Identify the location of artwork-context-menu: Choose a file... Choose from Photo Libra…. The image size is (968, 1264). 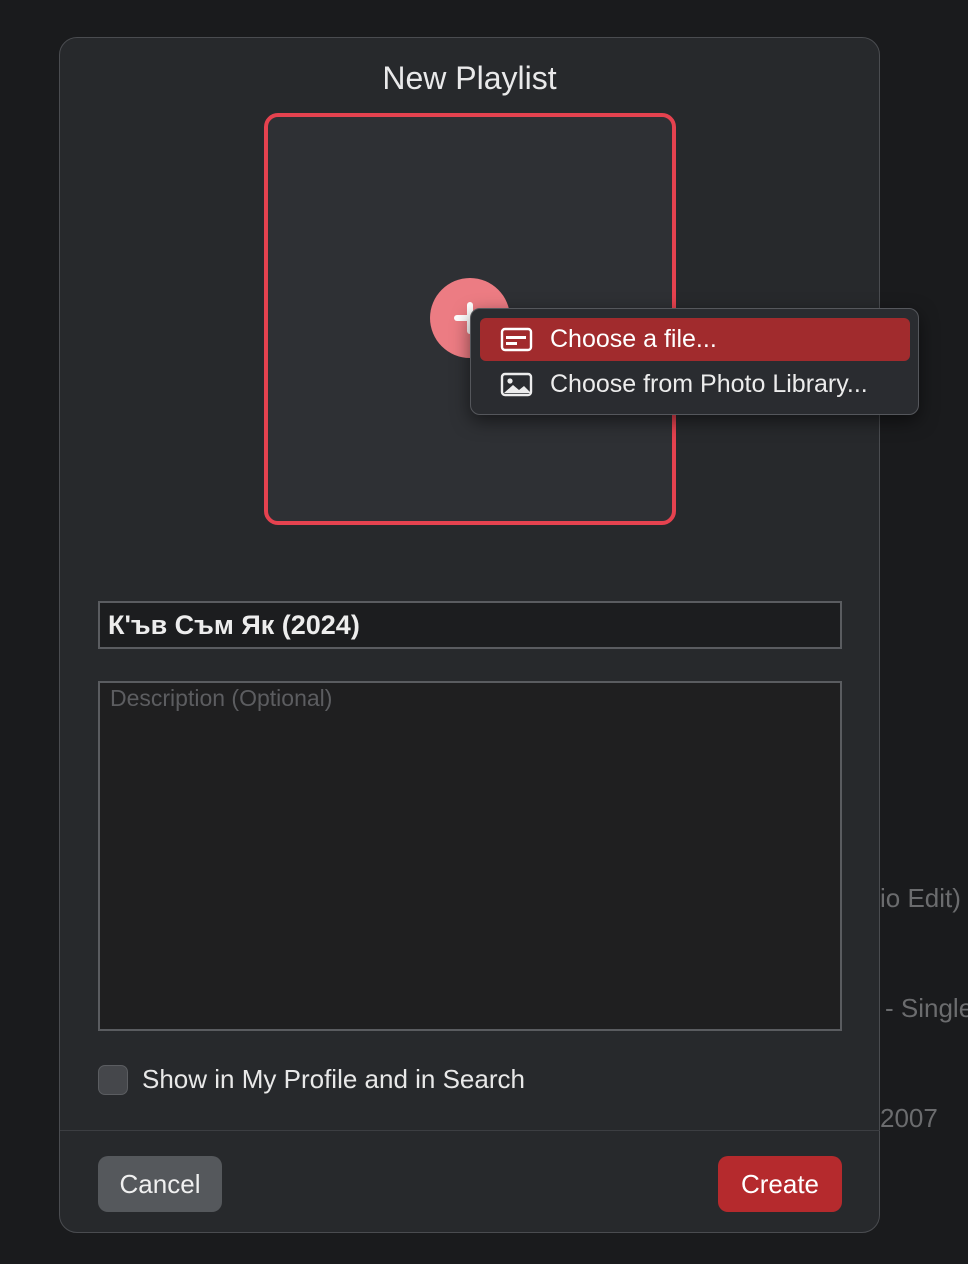
(694, 361).